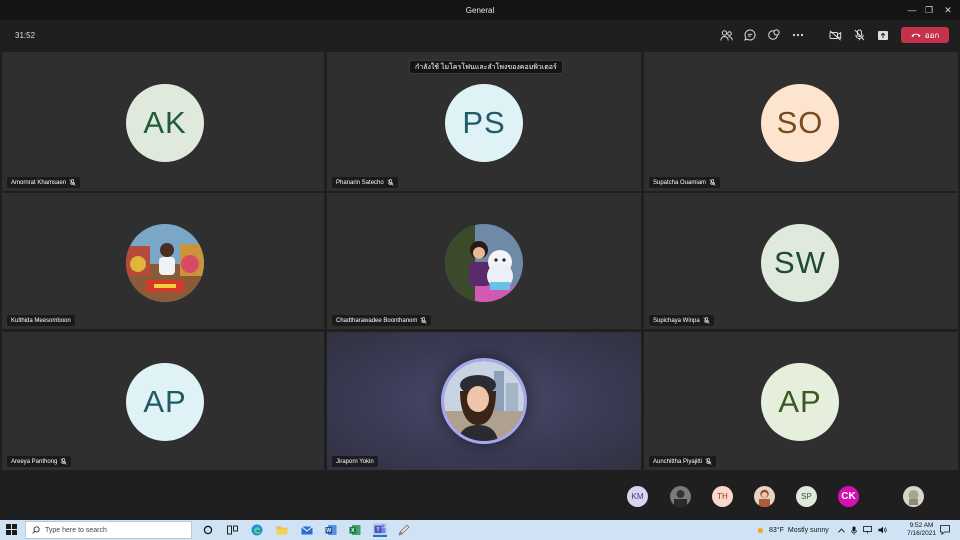 Image resolution: width=960 pixels, height=540 pixels. I want to click on participant-nametag: Kulthida Meesomboon, so click(41, 320).